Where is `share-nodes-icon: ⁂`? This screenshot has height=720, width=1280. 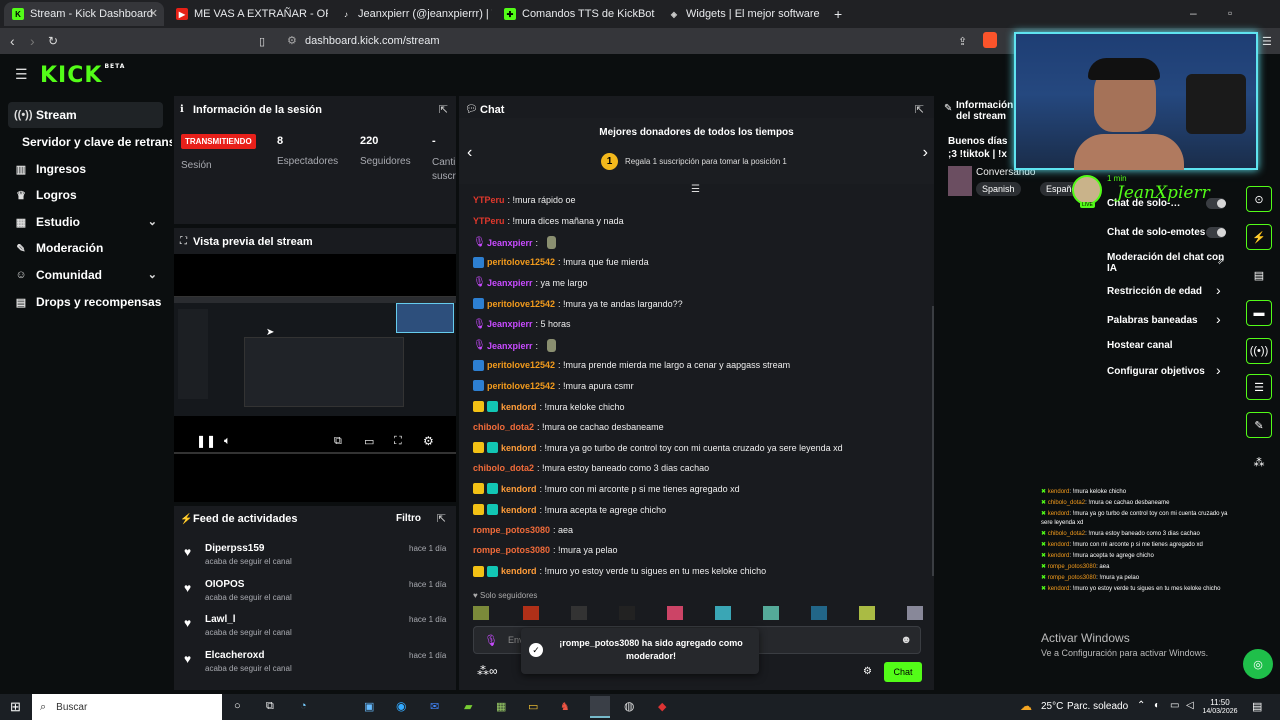
share-nodes-icon: ⁂ is located at coordinates (1259, 462).